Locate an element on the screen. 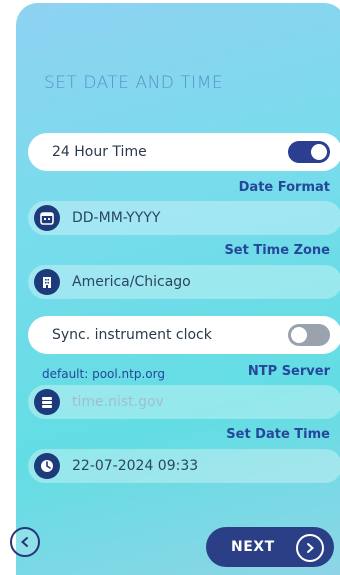 This screenshot has width=340, height=575. ntp-server-field: time.nist.gov is located at coordinates (184, 402).